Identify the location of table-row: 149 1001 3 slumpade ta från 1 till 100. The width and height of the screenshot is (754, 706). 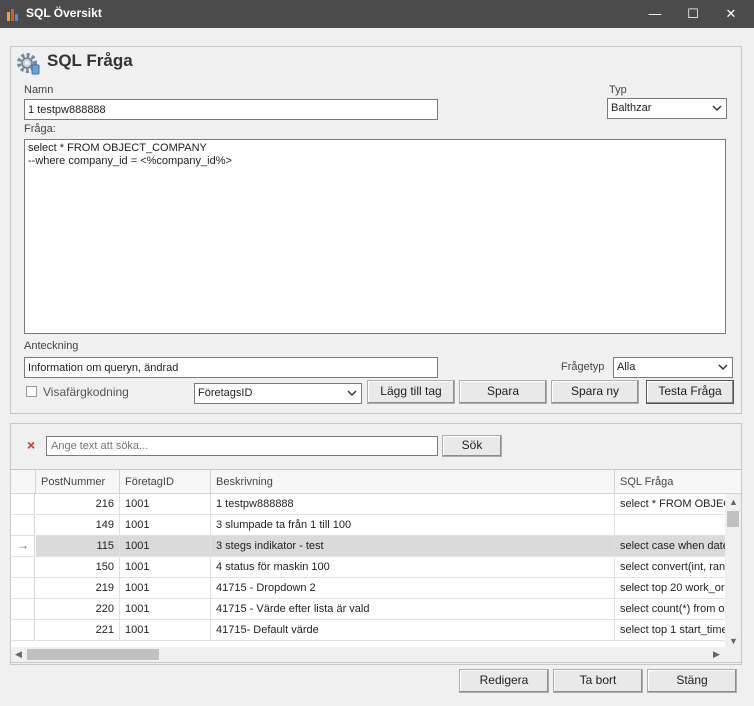
(369, 525).